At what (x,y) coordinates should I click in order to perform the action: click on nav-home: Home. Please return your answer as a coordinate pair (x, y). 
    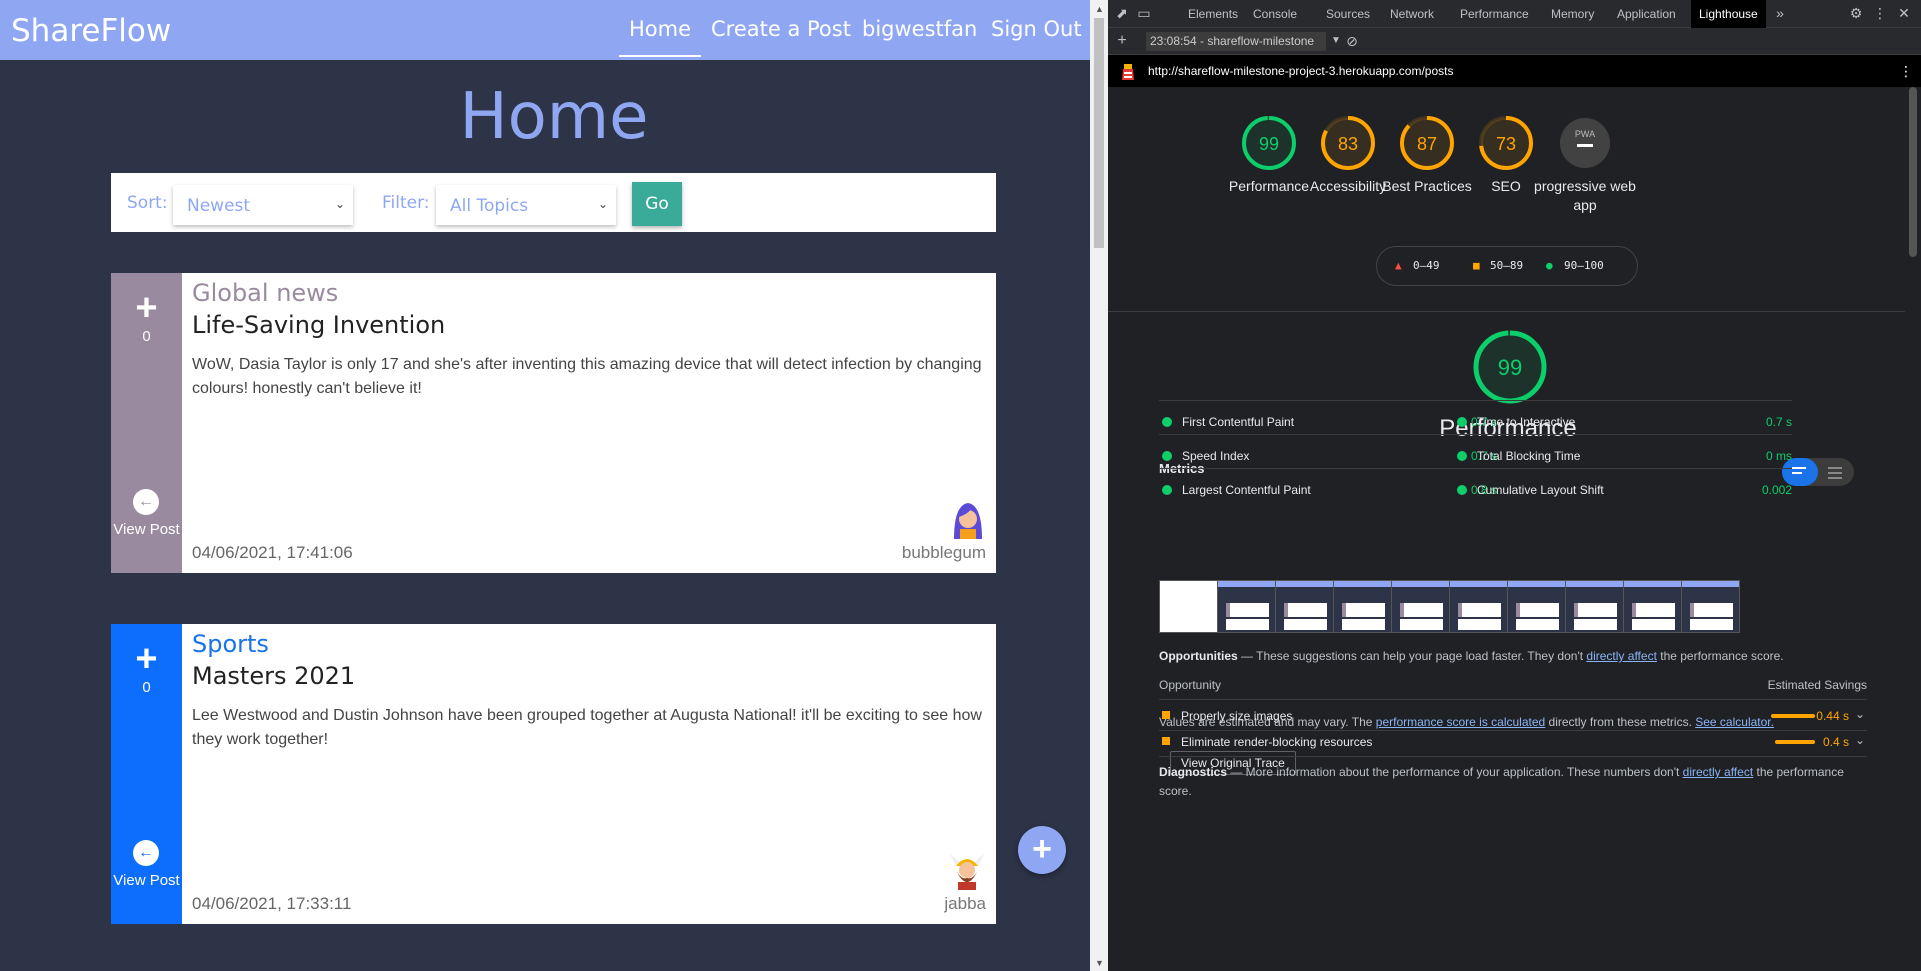
    Looking at the image, I should click on (660, 29).